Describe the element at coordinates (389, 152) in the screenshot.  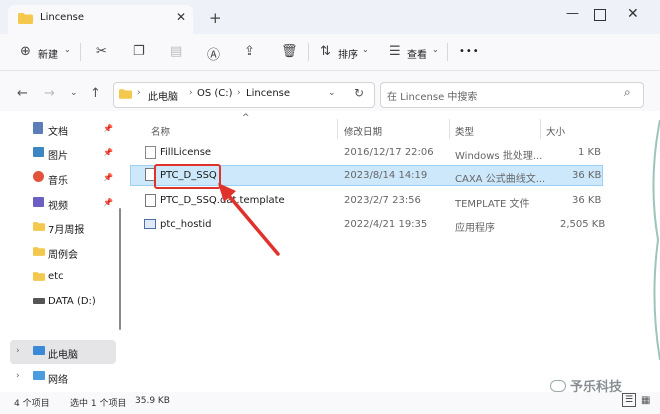
I see `file-modified: 2016/12/17 22:06` at that location.